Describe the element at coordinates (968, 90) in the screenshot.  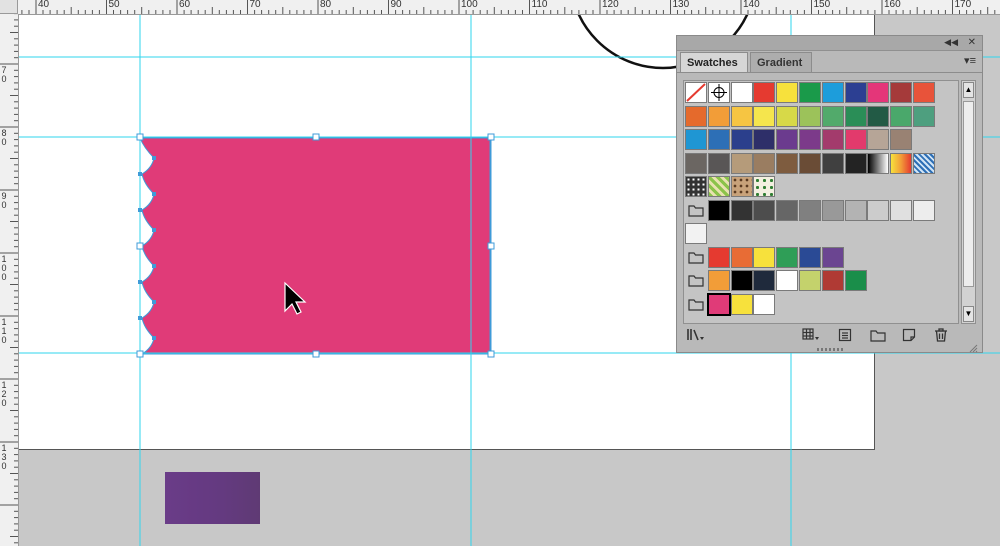
I see `scroll-up-arrow-icon: ▲` at that location.